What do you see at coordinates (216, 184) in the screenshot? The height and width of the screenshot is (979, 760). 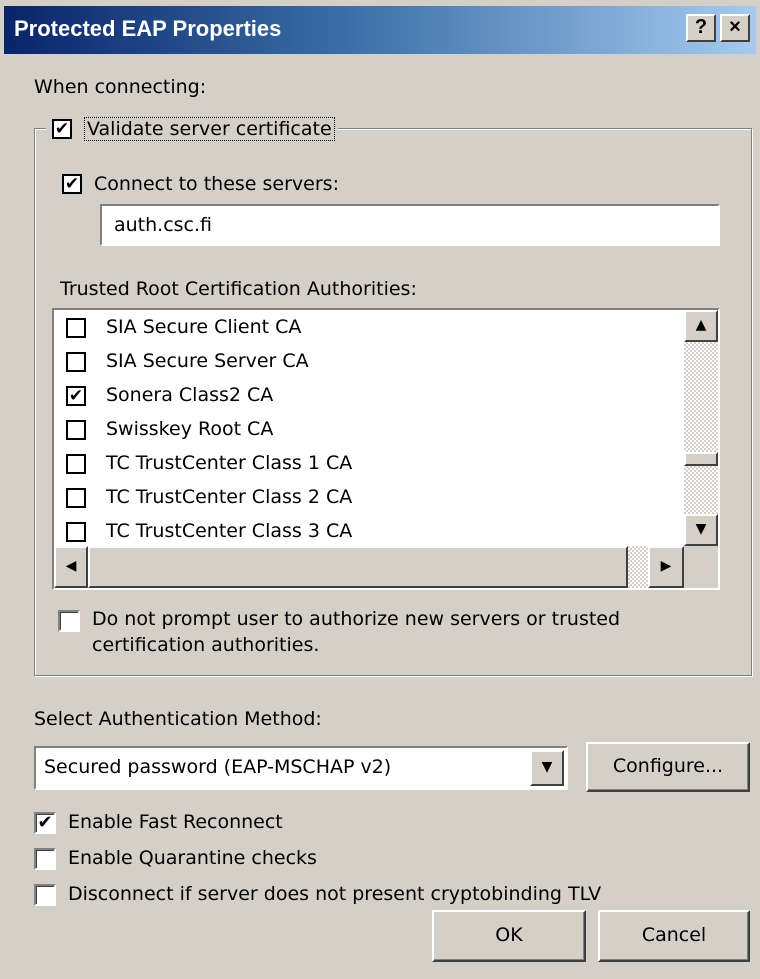 I see `connect-label: Connect to these servers:` at bounding box center [216, 184].